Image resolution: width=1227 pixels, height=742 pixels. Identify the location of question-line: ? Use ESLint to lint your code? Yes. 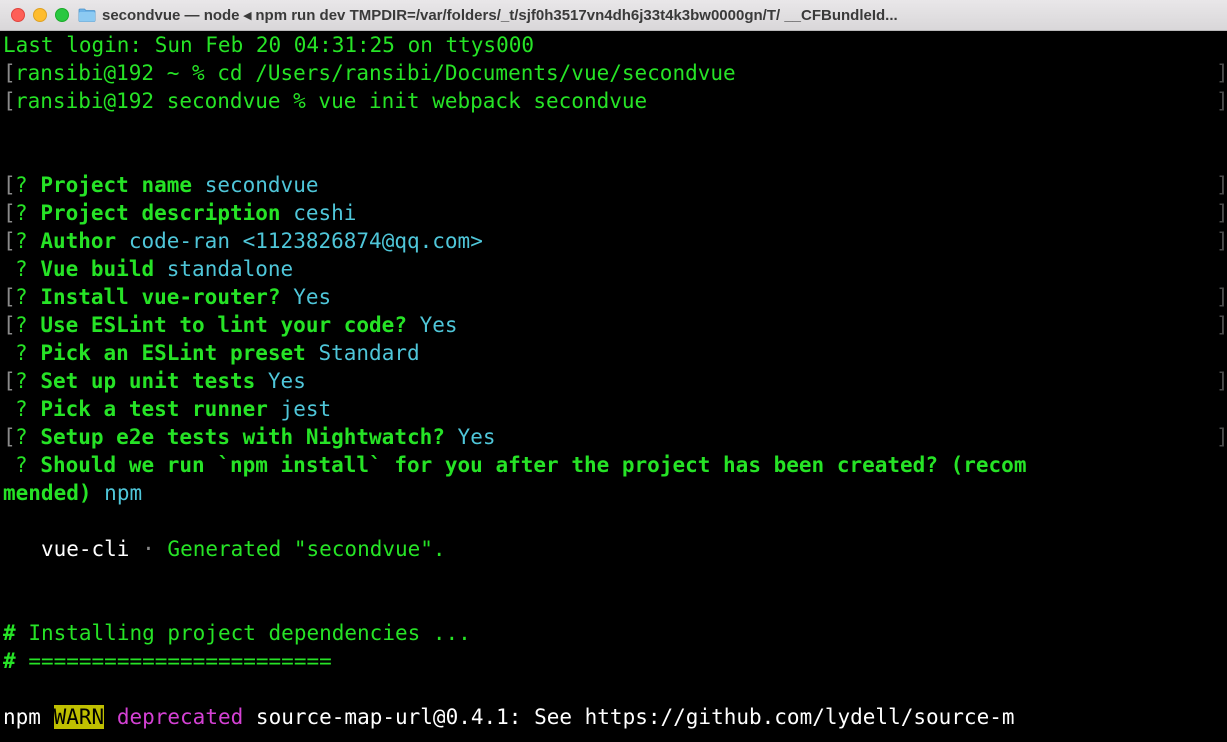
(230, 325).